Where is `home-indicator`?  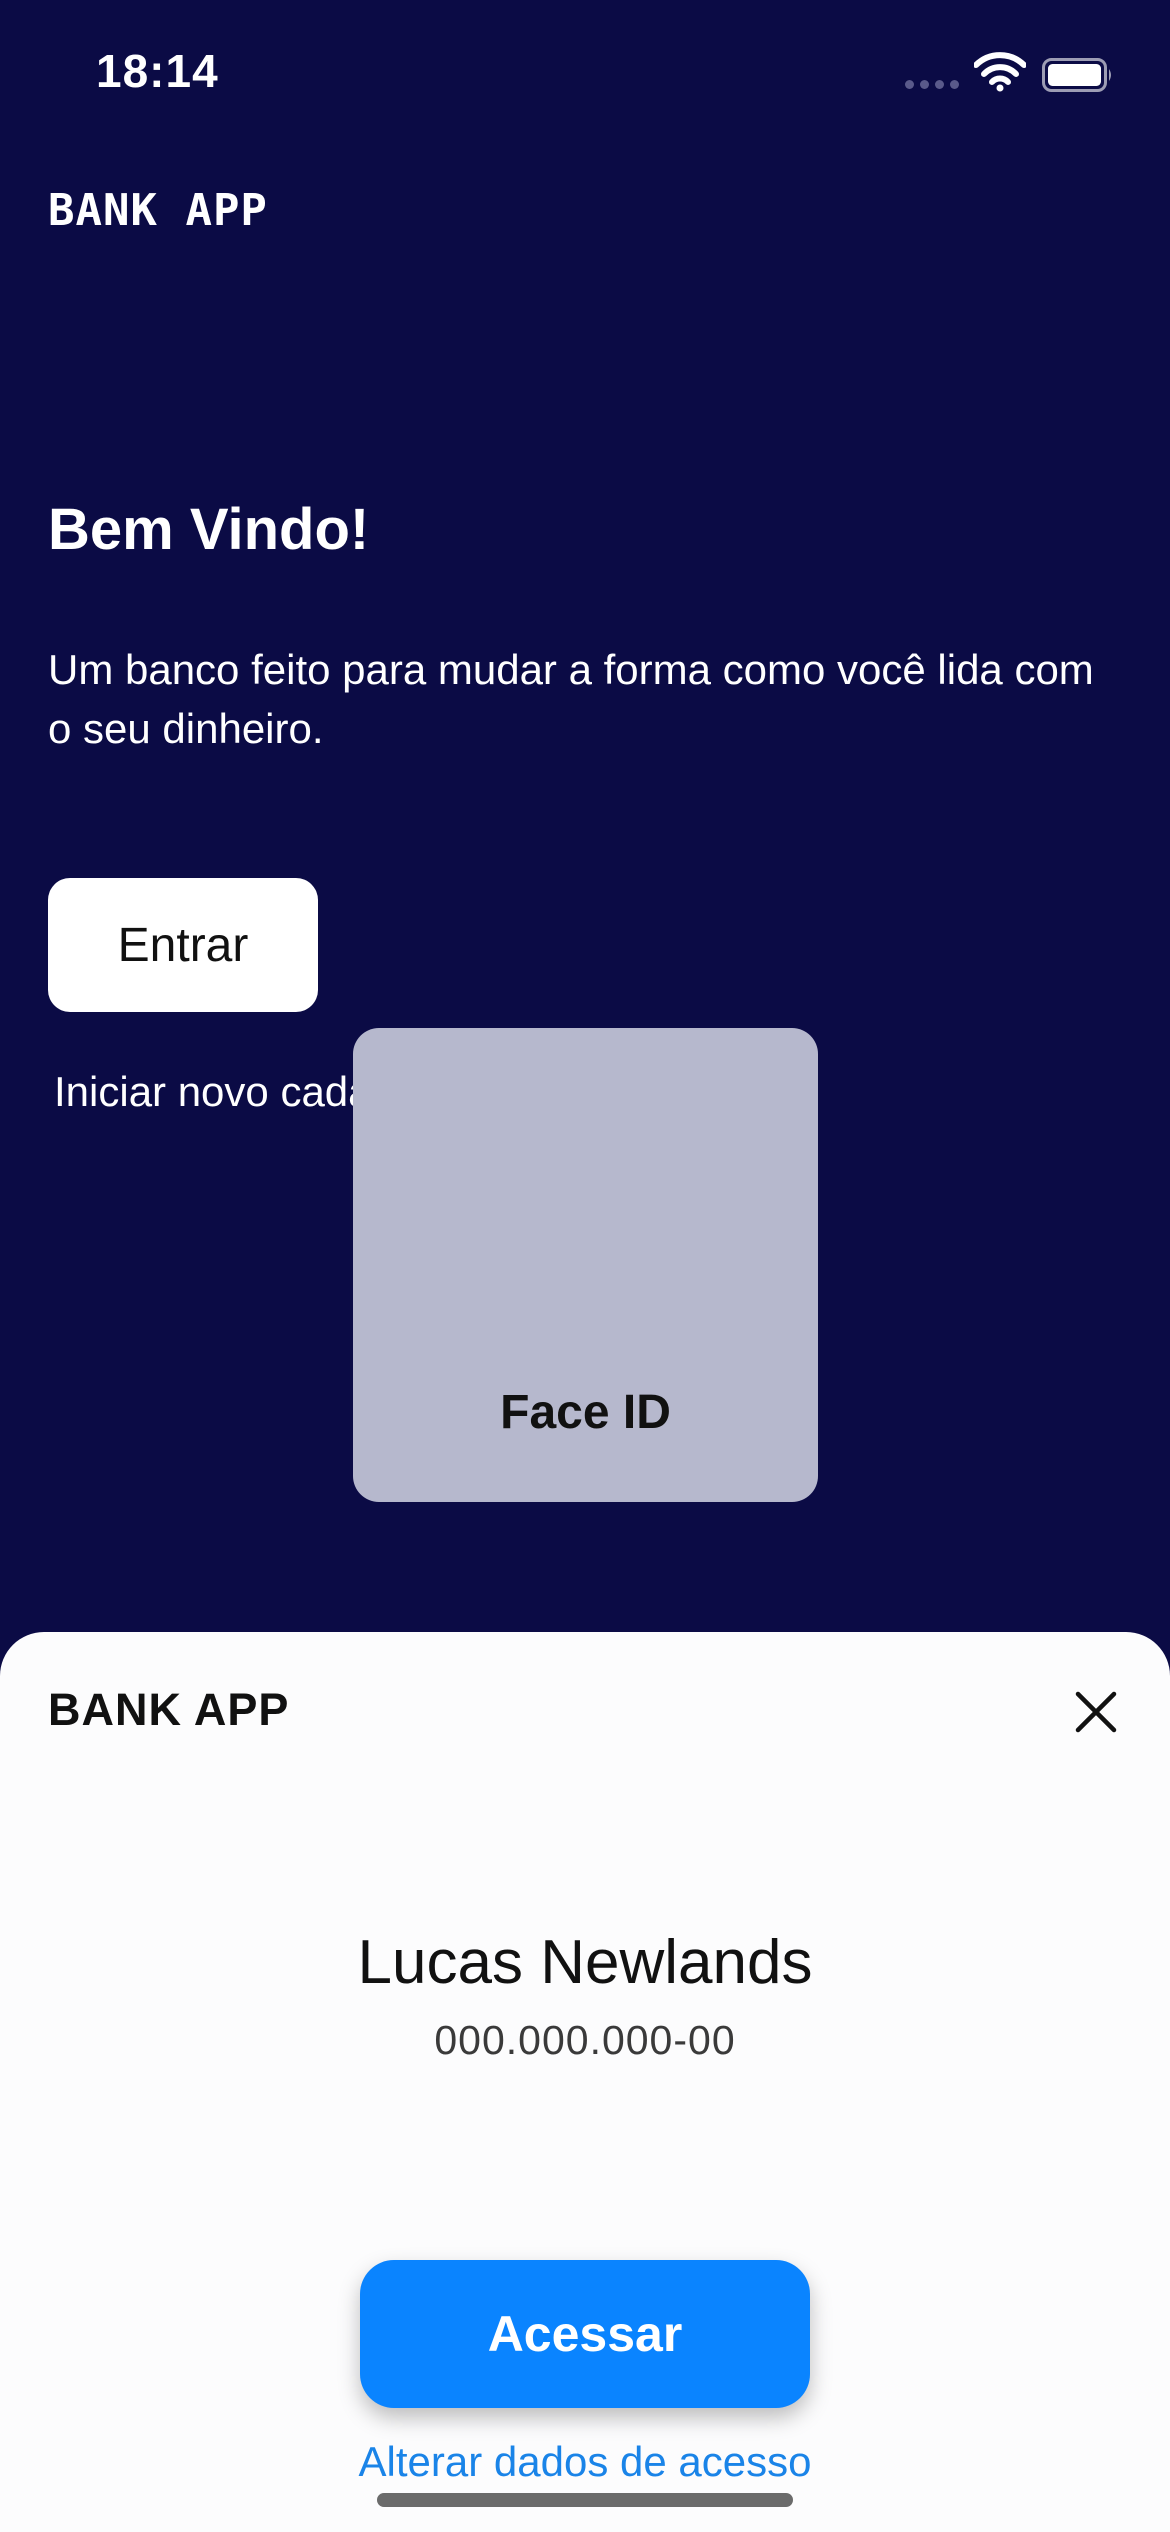 home-indicator is located at coordinates (585, 2500).